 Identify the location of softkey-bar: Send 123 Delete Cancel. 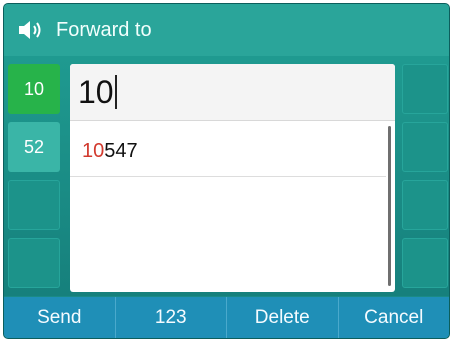
(226, 317).